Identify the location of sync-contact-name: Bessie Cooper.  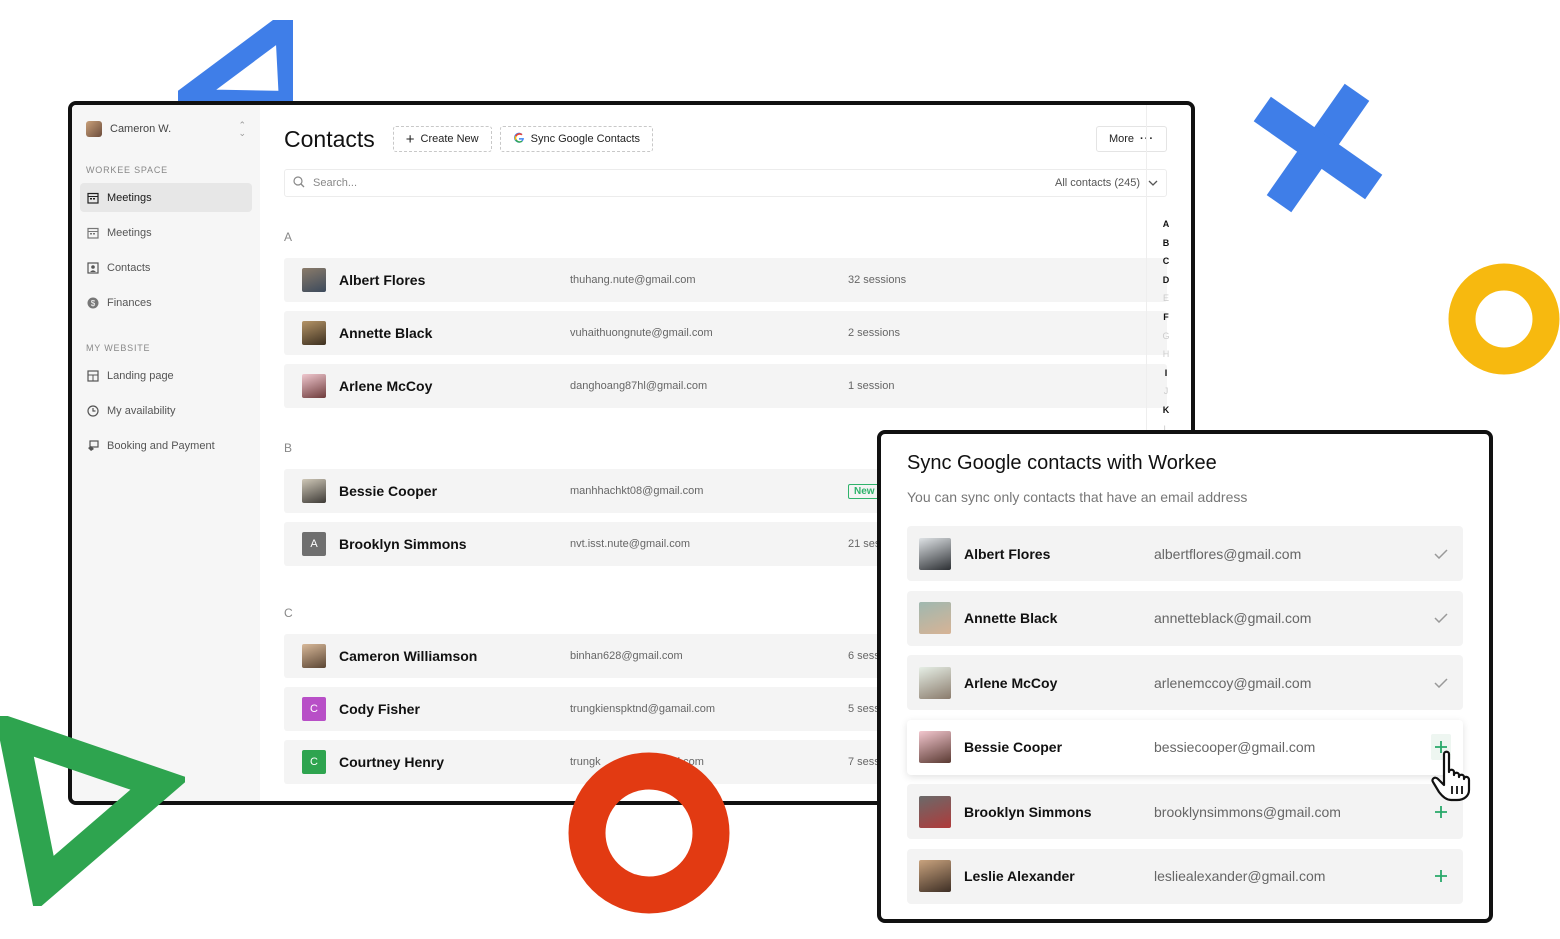
(1013, 747).